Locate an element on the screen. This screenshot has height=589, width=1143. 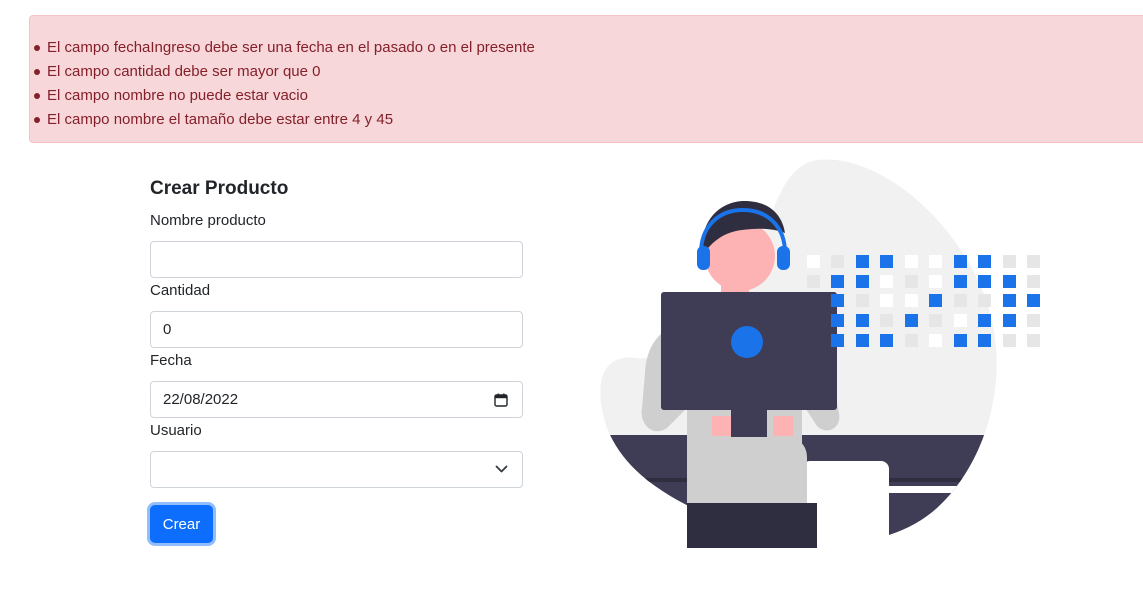
usuario-select is located at coordinates (336, 469).